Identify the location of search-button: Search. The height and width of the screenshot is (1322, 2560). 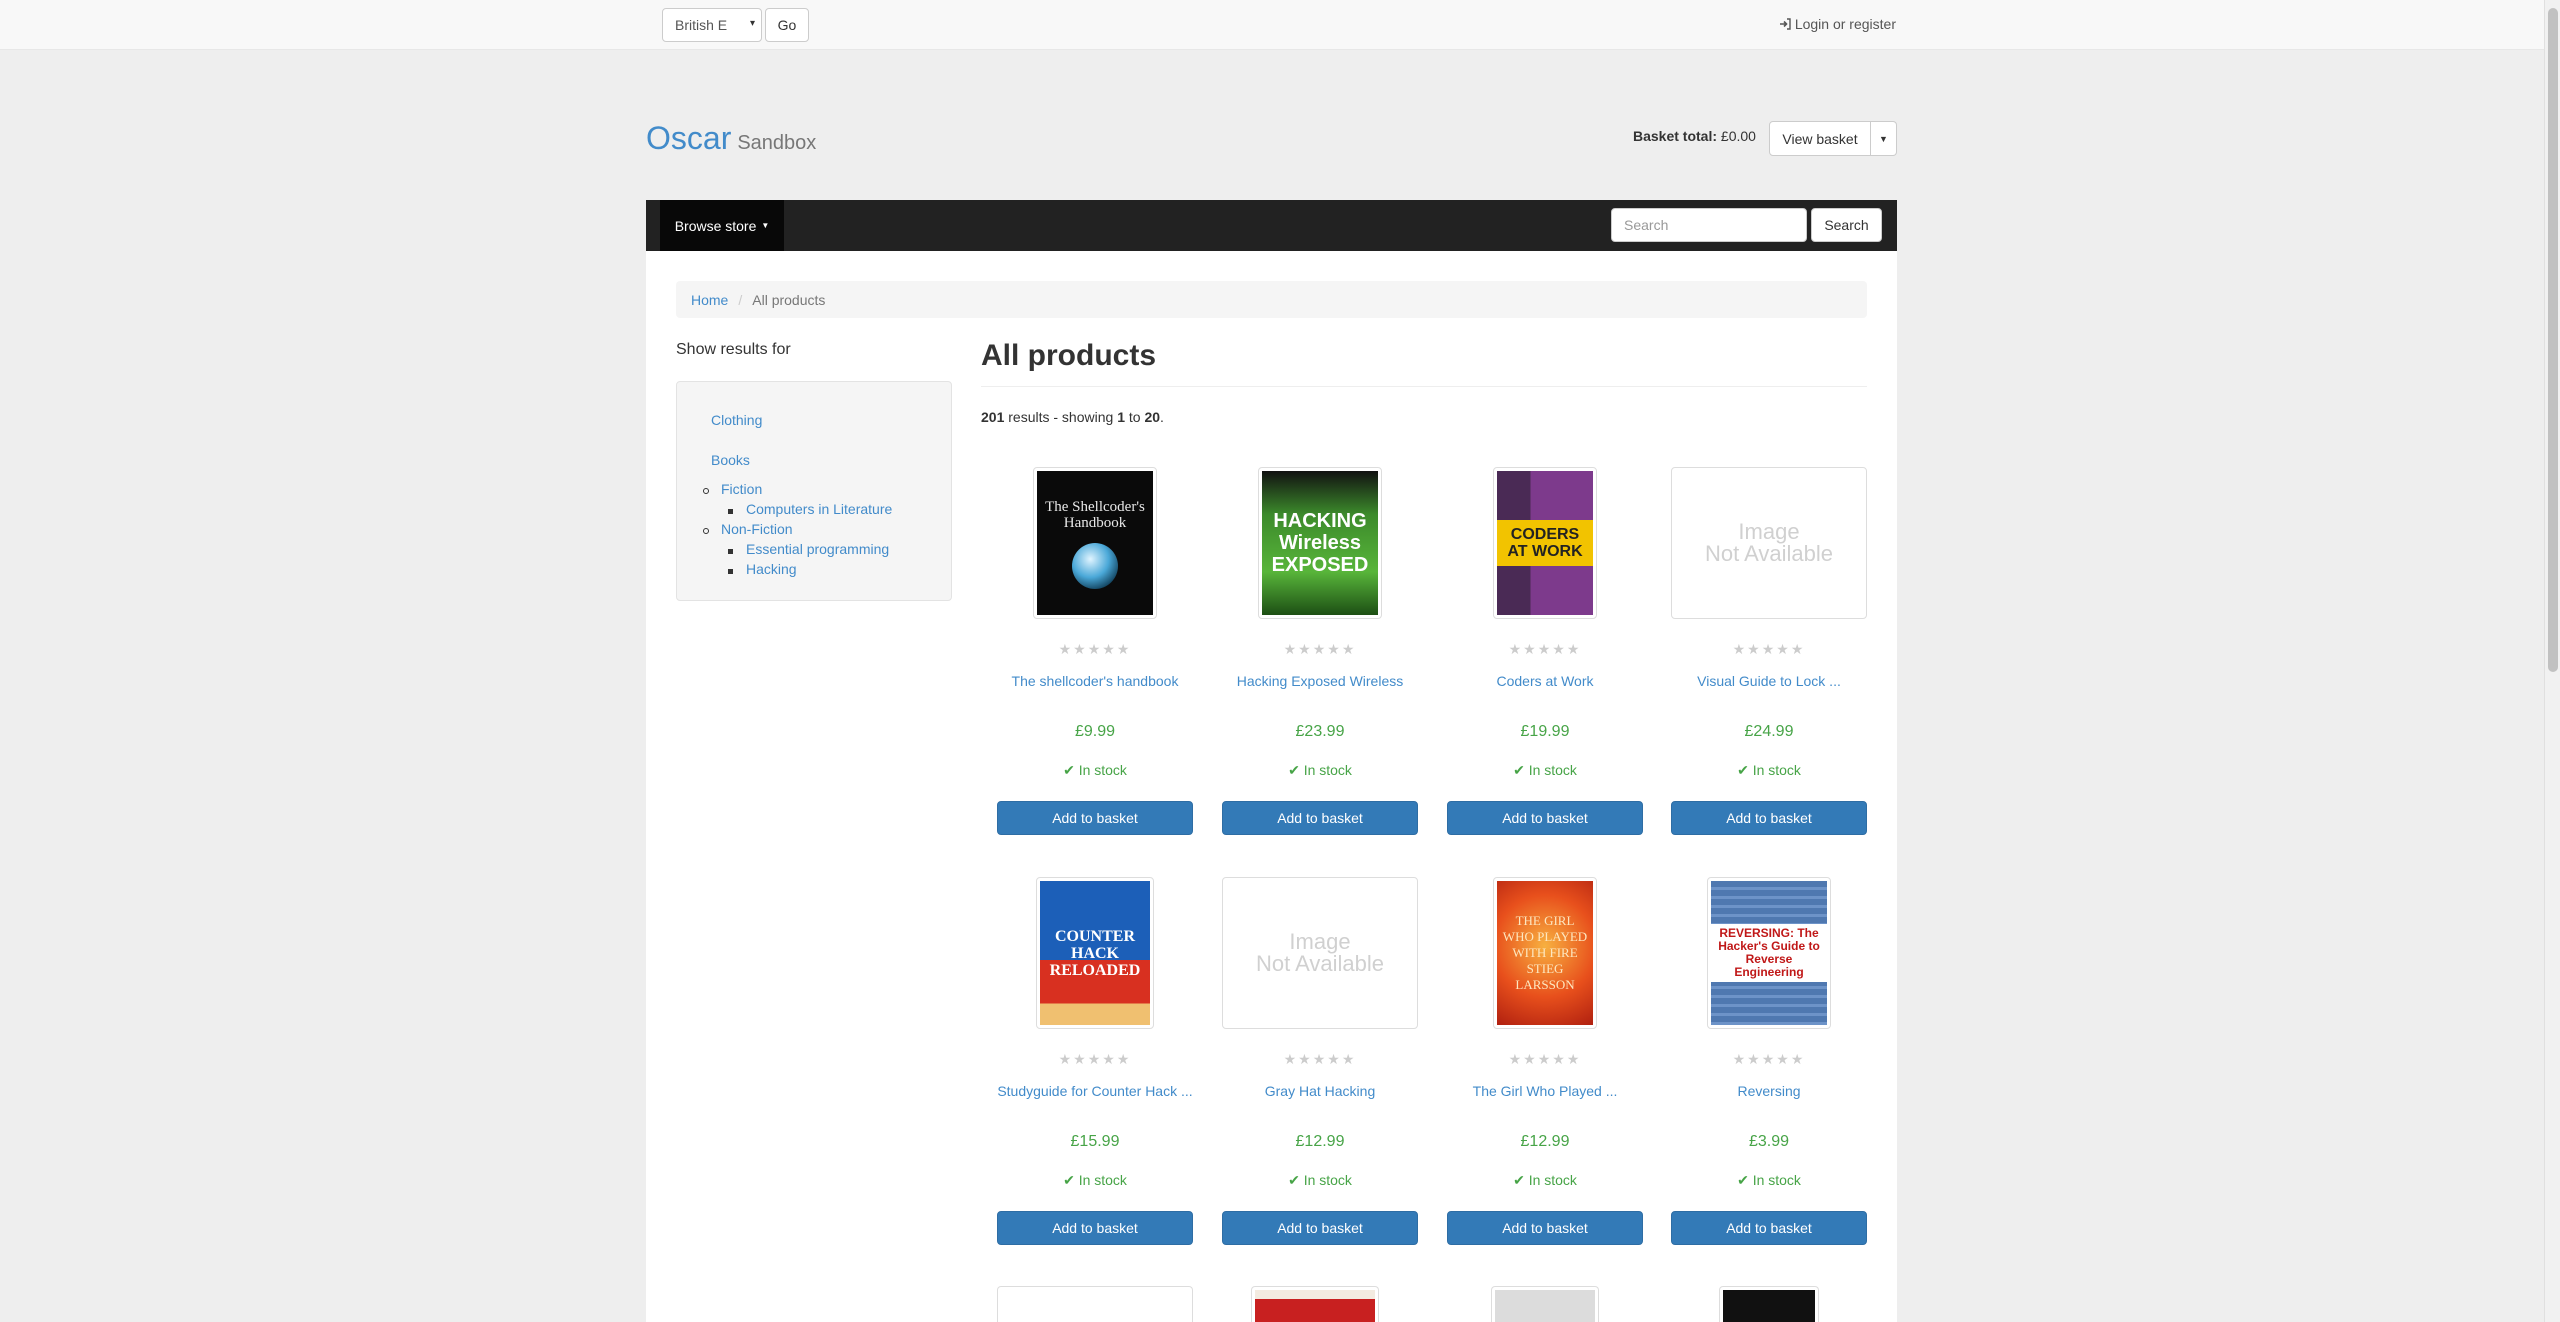
(1846, 225).